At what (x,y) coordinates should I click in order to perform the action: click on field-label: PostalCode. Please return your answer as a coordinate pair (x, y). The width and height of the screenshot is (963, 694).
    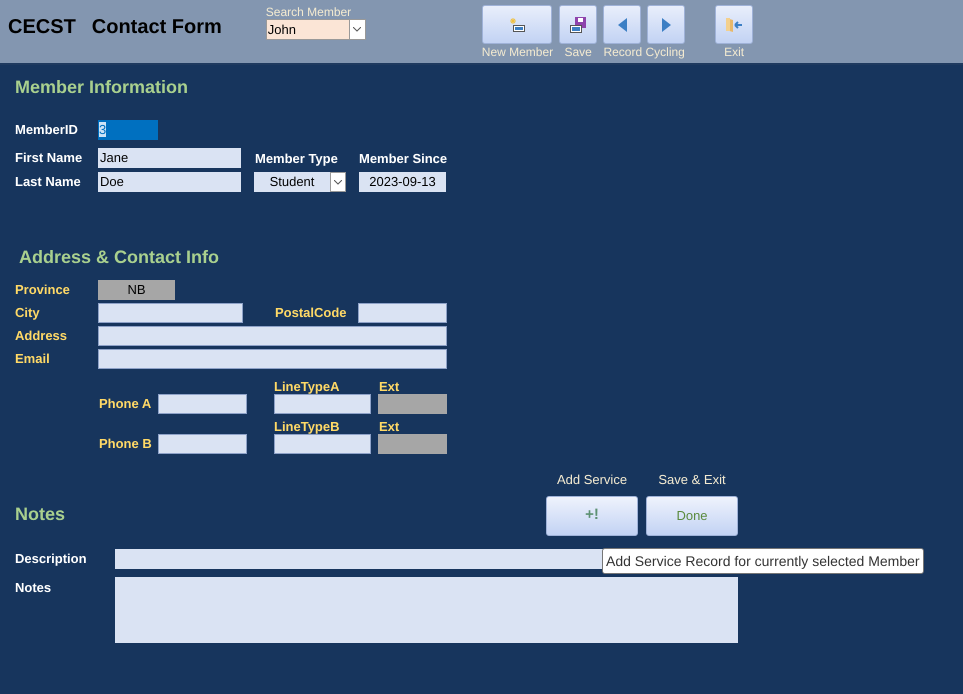
    Looking at the image, I should click on (311, 313).